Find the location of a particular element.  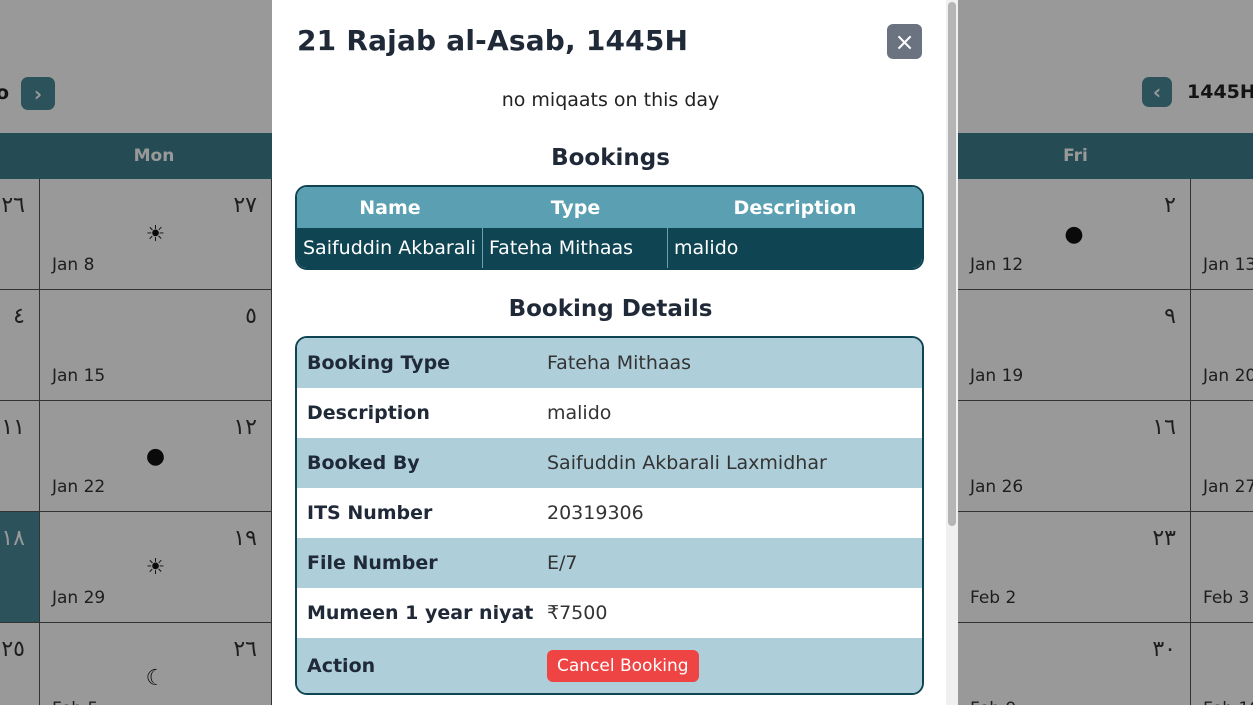

detail-row-booking-type: Booking Type Fateha Mithaas is located at coordinates (609, 363).